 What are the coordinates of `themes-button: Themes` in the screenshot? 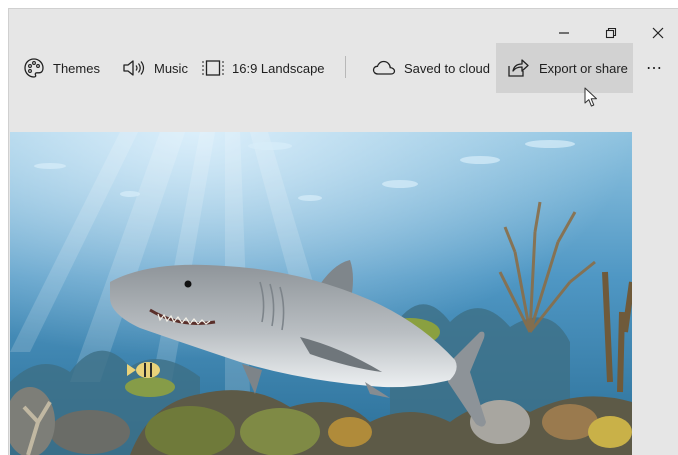 It's located at (61, 68).